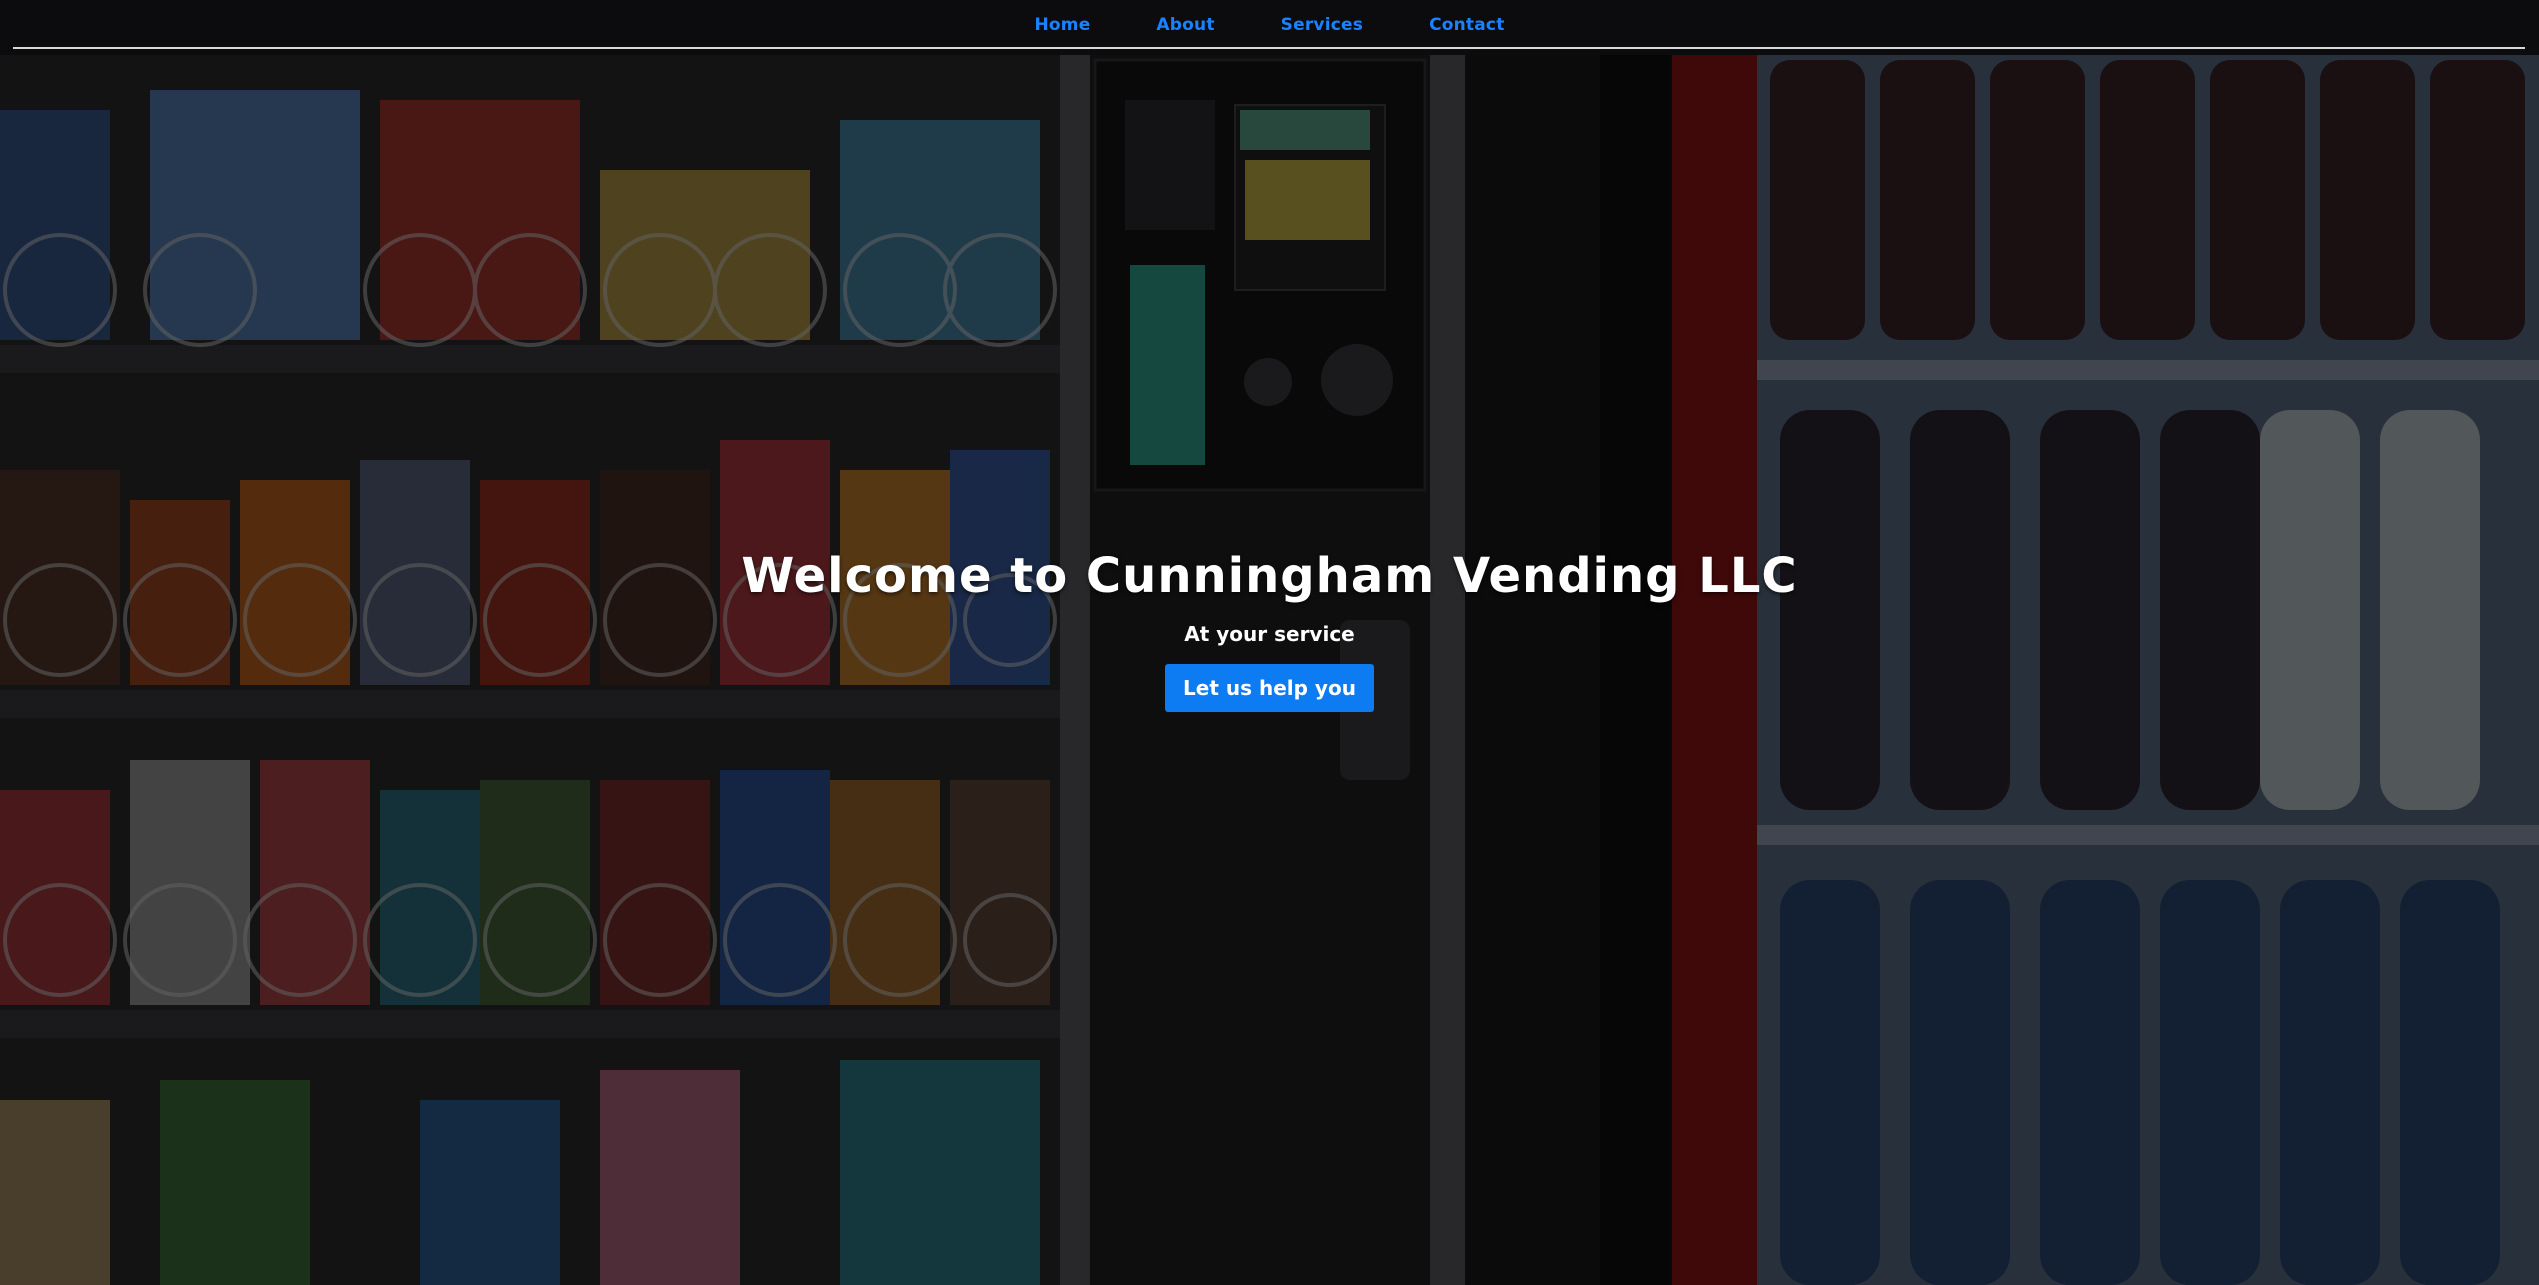 This screenshot has height=1285, width=2539. Describe the element at coordinates (1269, 688) in the screenshot. I see `cta-button: Let us help you` at that location.